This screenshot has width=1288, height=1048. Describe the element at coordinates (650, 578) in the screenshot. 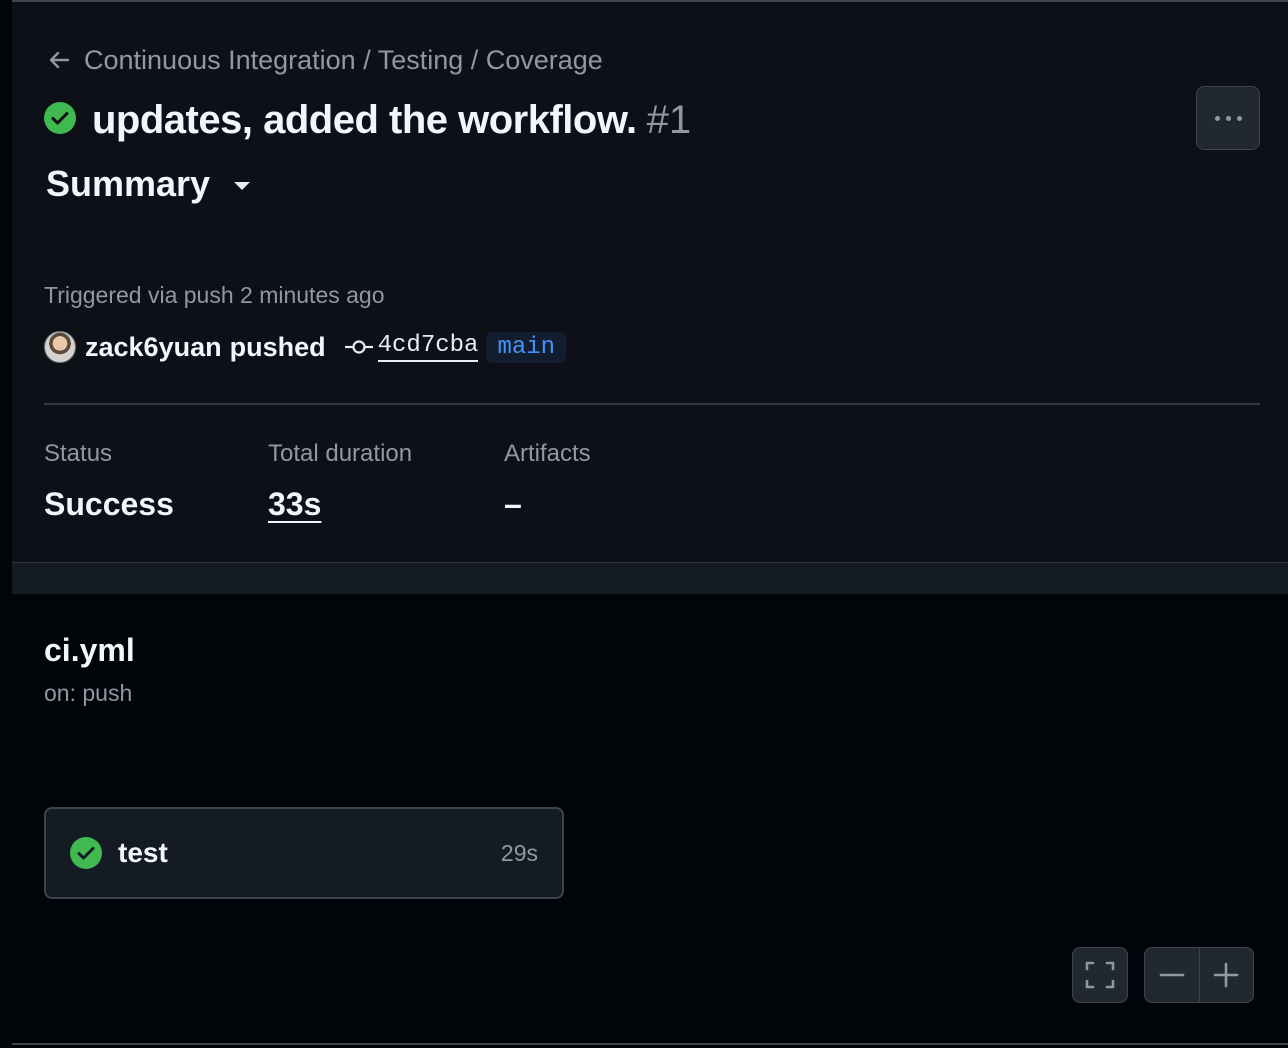

I see `section-separator` at that location.